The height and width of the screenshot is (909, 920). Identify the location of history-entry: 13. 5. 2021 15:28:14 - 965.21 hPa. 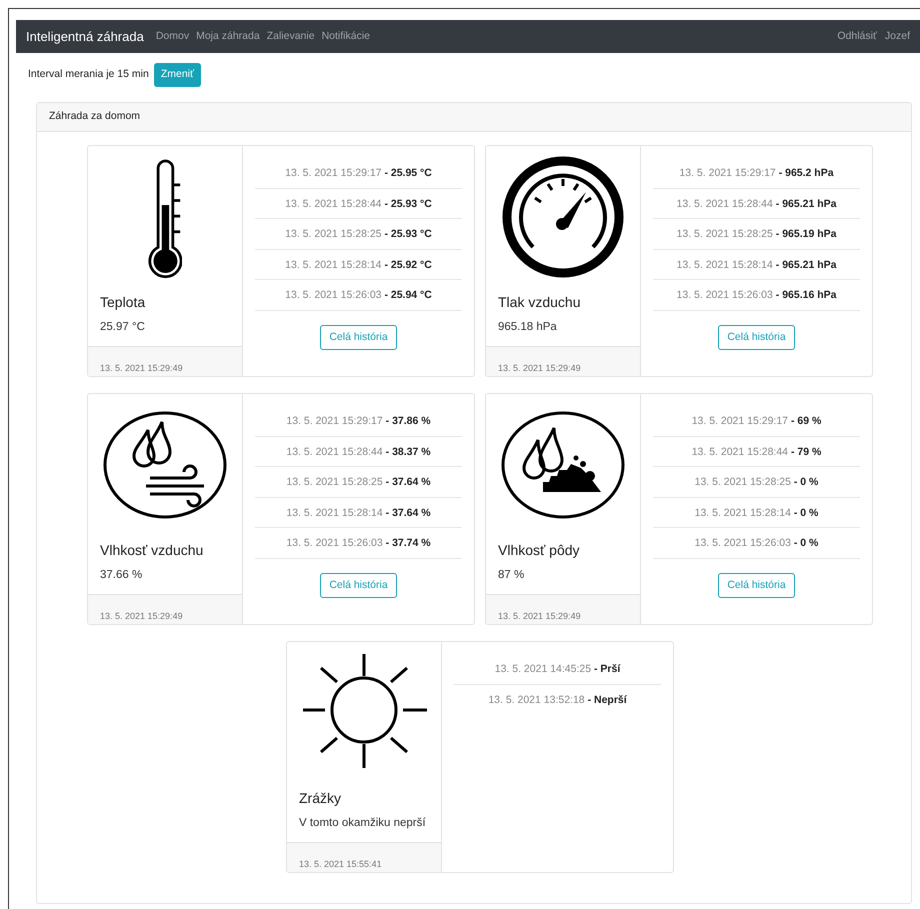
(756, 265).